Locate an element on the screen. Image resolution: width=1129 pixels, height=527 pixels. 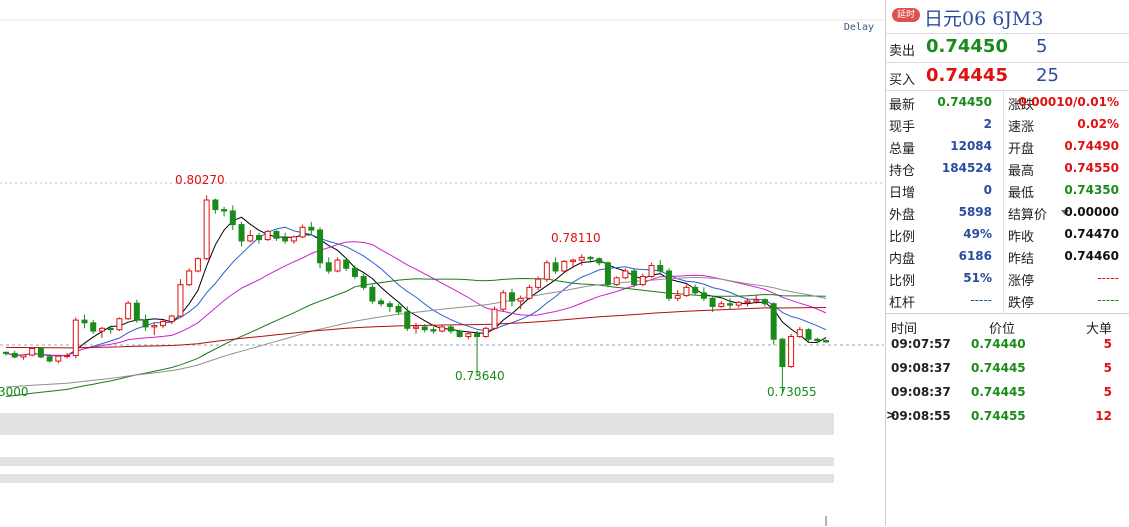
trade-row: 09:07:57 0.74440 5 is located at coordinates (1007, 345).